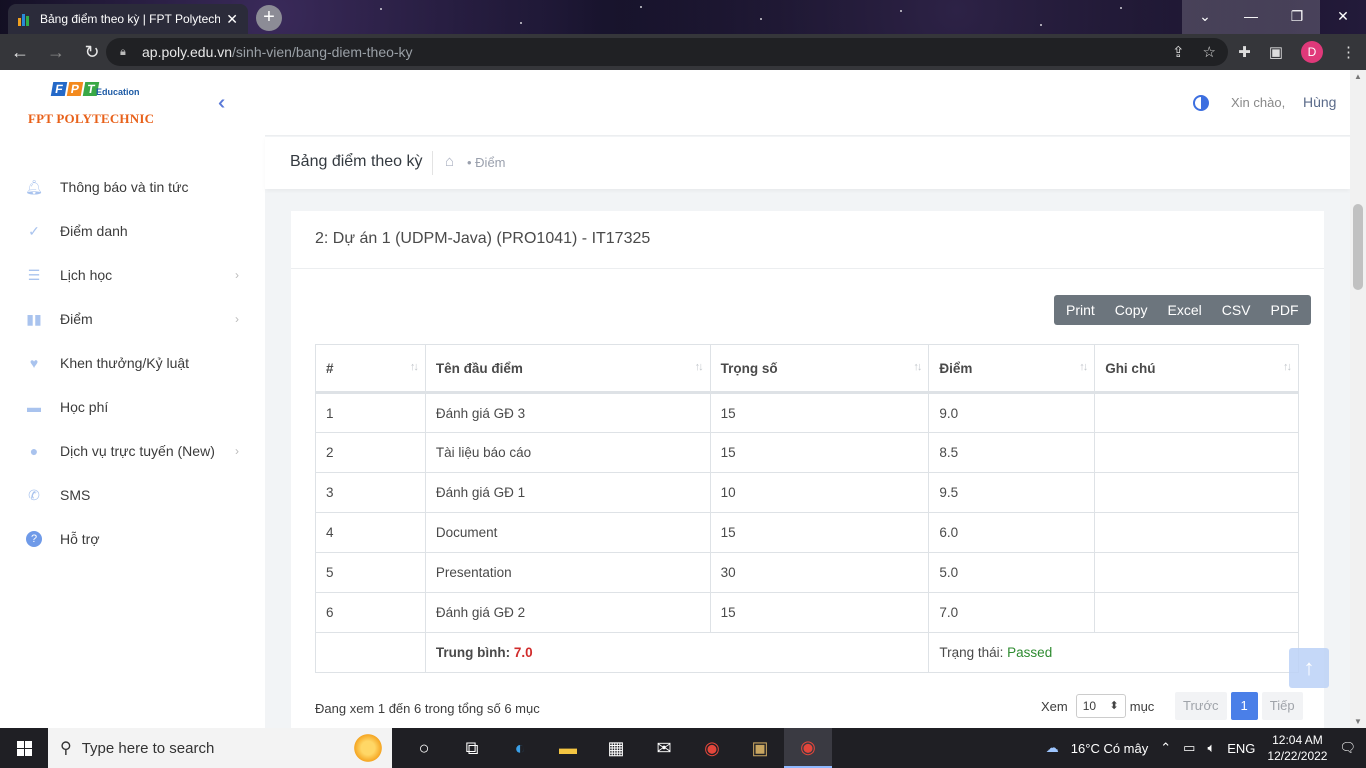 The height and width of the screenshot is (768, 1366). What do you see at coordinates (1358, 721) in the screenshot?
I see `scroll-down-icon: ▼` at bounding box center [1358, 721].